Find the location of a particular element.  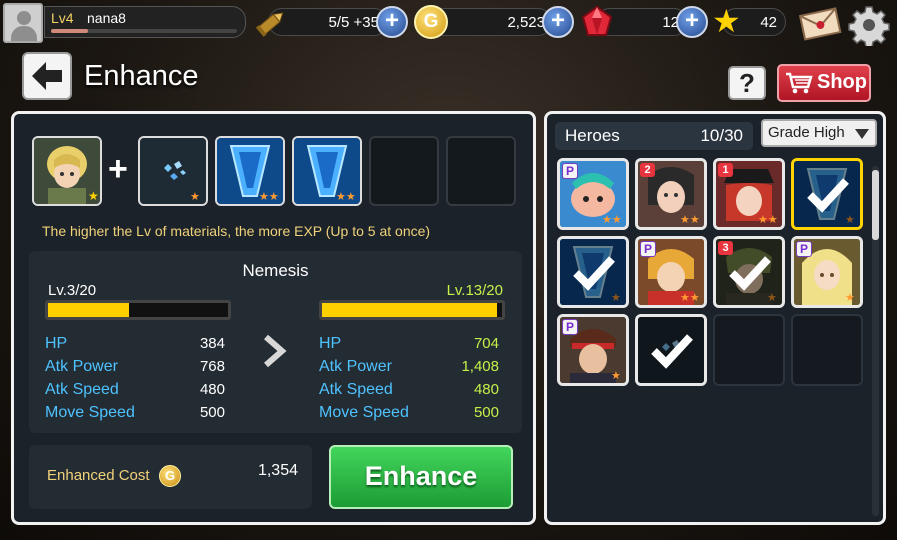

star-value: 42 is located at coordinates (768, 22).